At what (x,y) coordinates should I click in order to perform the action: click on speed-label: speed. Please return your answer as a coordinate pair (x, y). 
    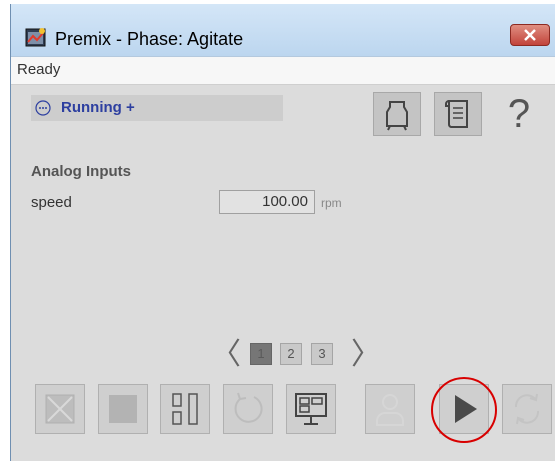
    Looking at the image, I should click on (51, 202).